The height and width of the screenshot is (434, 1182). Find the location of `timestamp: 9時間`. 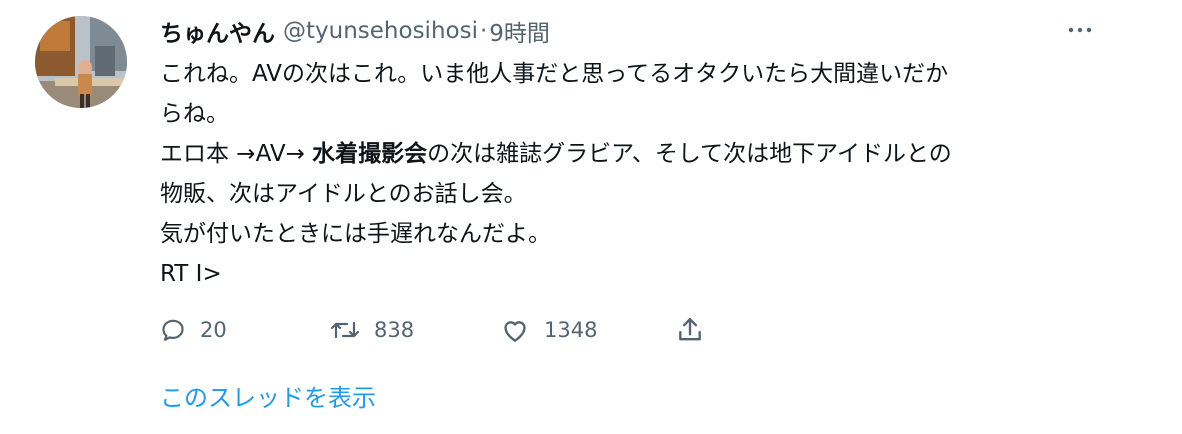

timestamp: 9時間 is located at coordinates (519, 31).